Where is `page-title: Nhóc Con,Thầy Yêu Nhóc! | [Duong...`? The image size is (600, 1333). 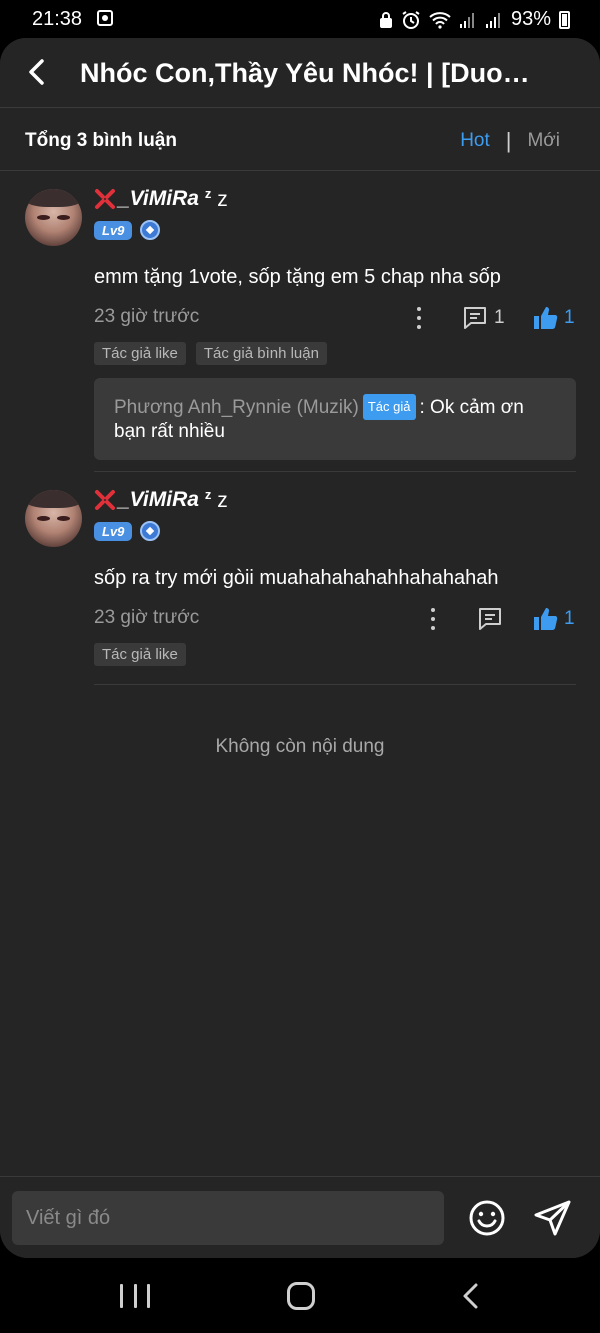
page-title: Nhóc Con,Thầy Yêu Nhóc! | [Duong... is located at coordinates (310, 73).